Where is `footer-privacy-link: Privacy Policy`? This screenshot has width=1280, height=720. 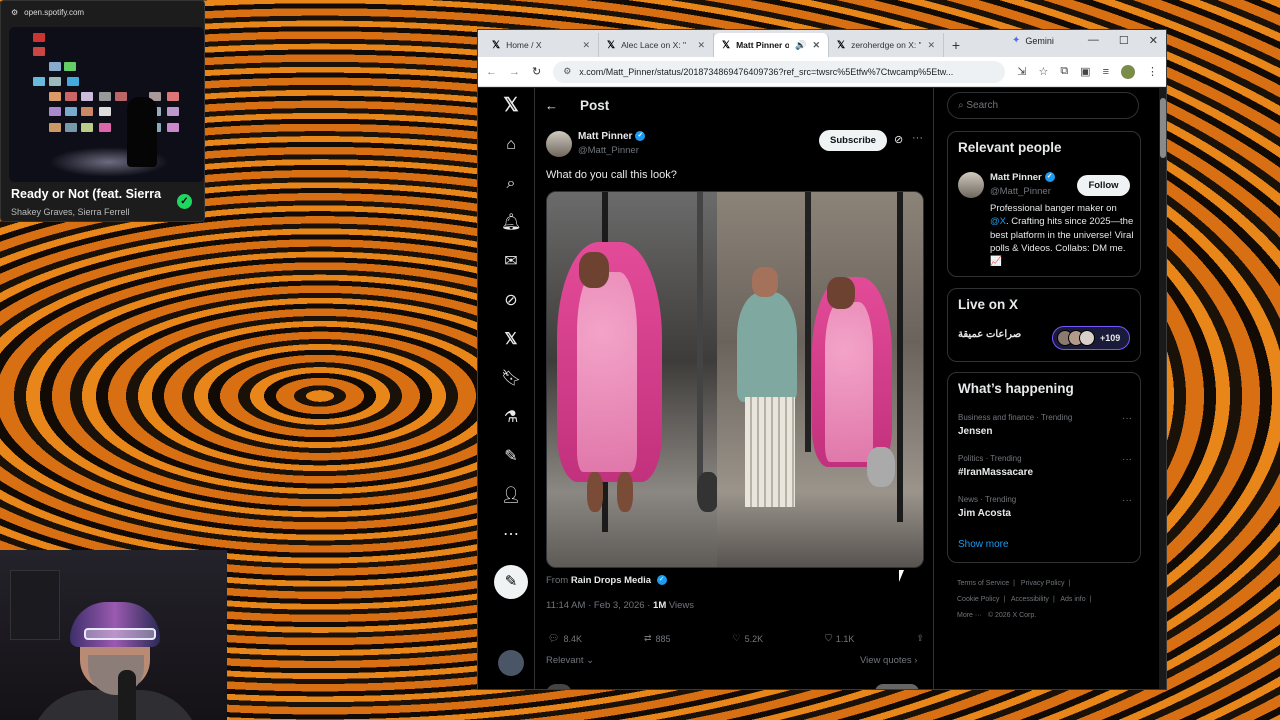
footer-privacy-link: Privacy Policy is located at coordinates (1043, 583).